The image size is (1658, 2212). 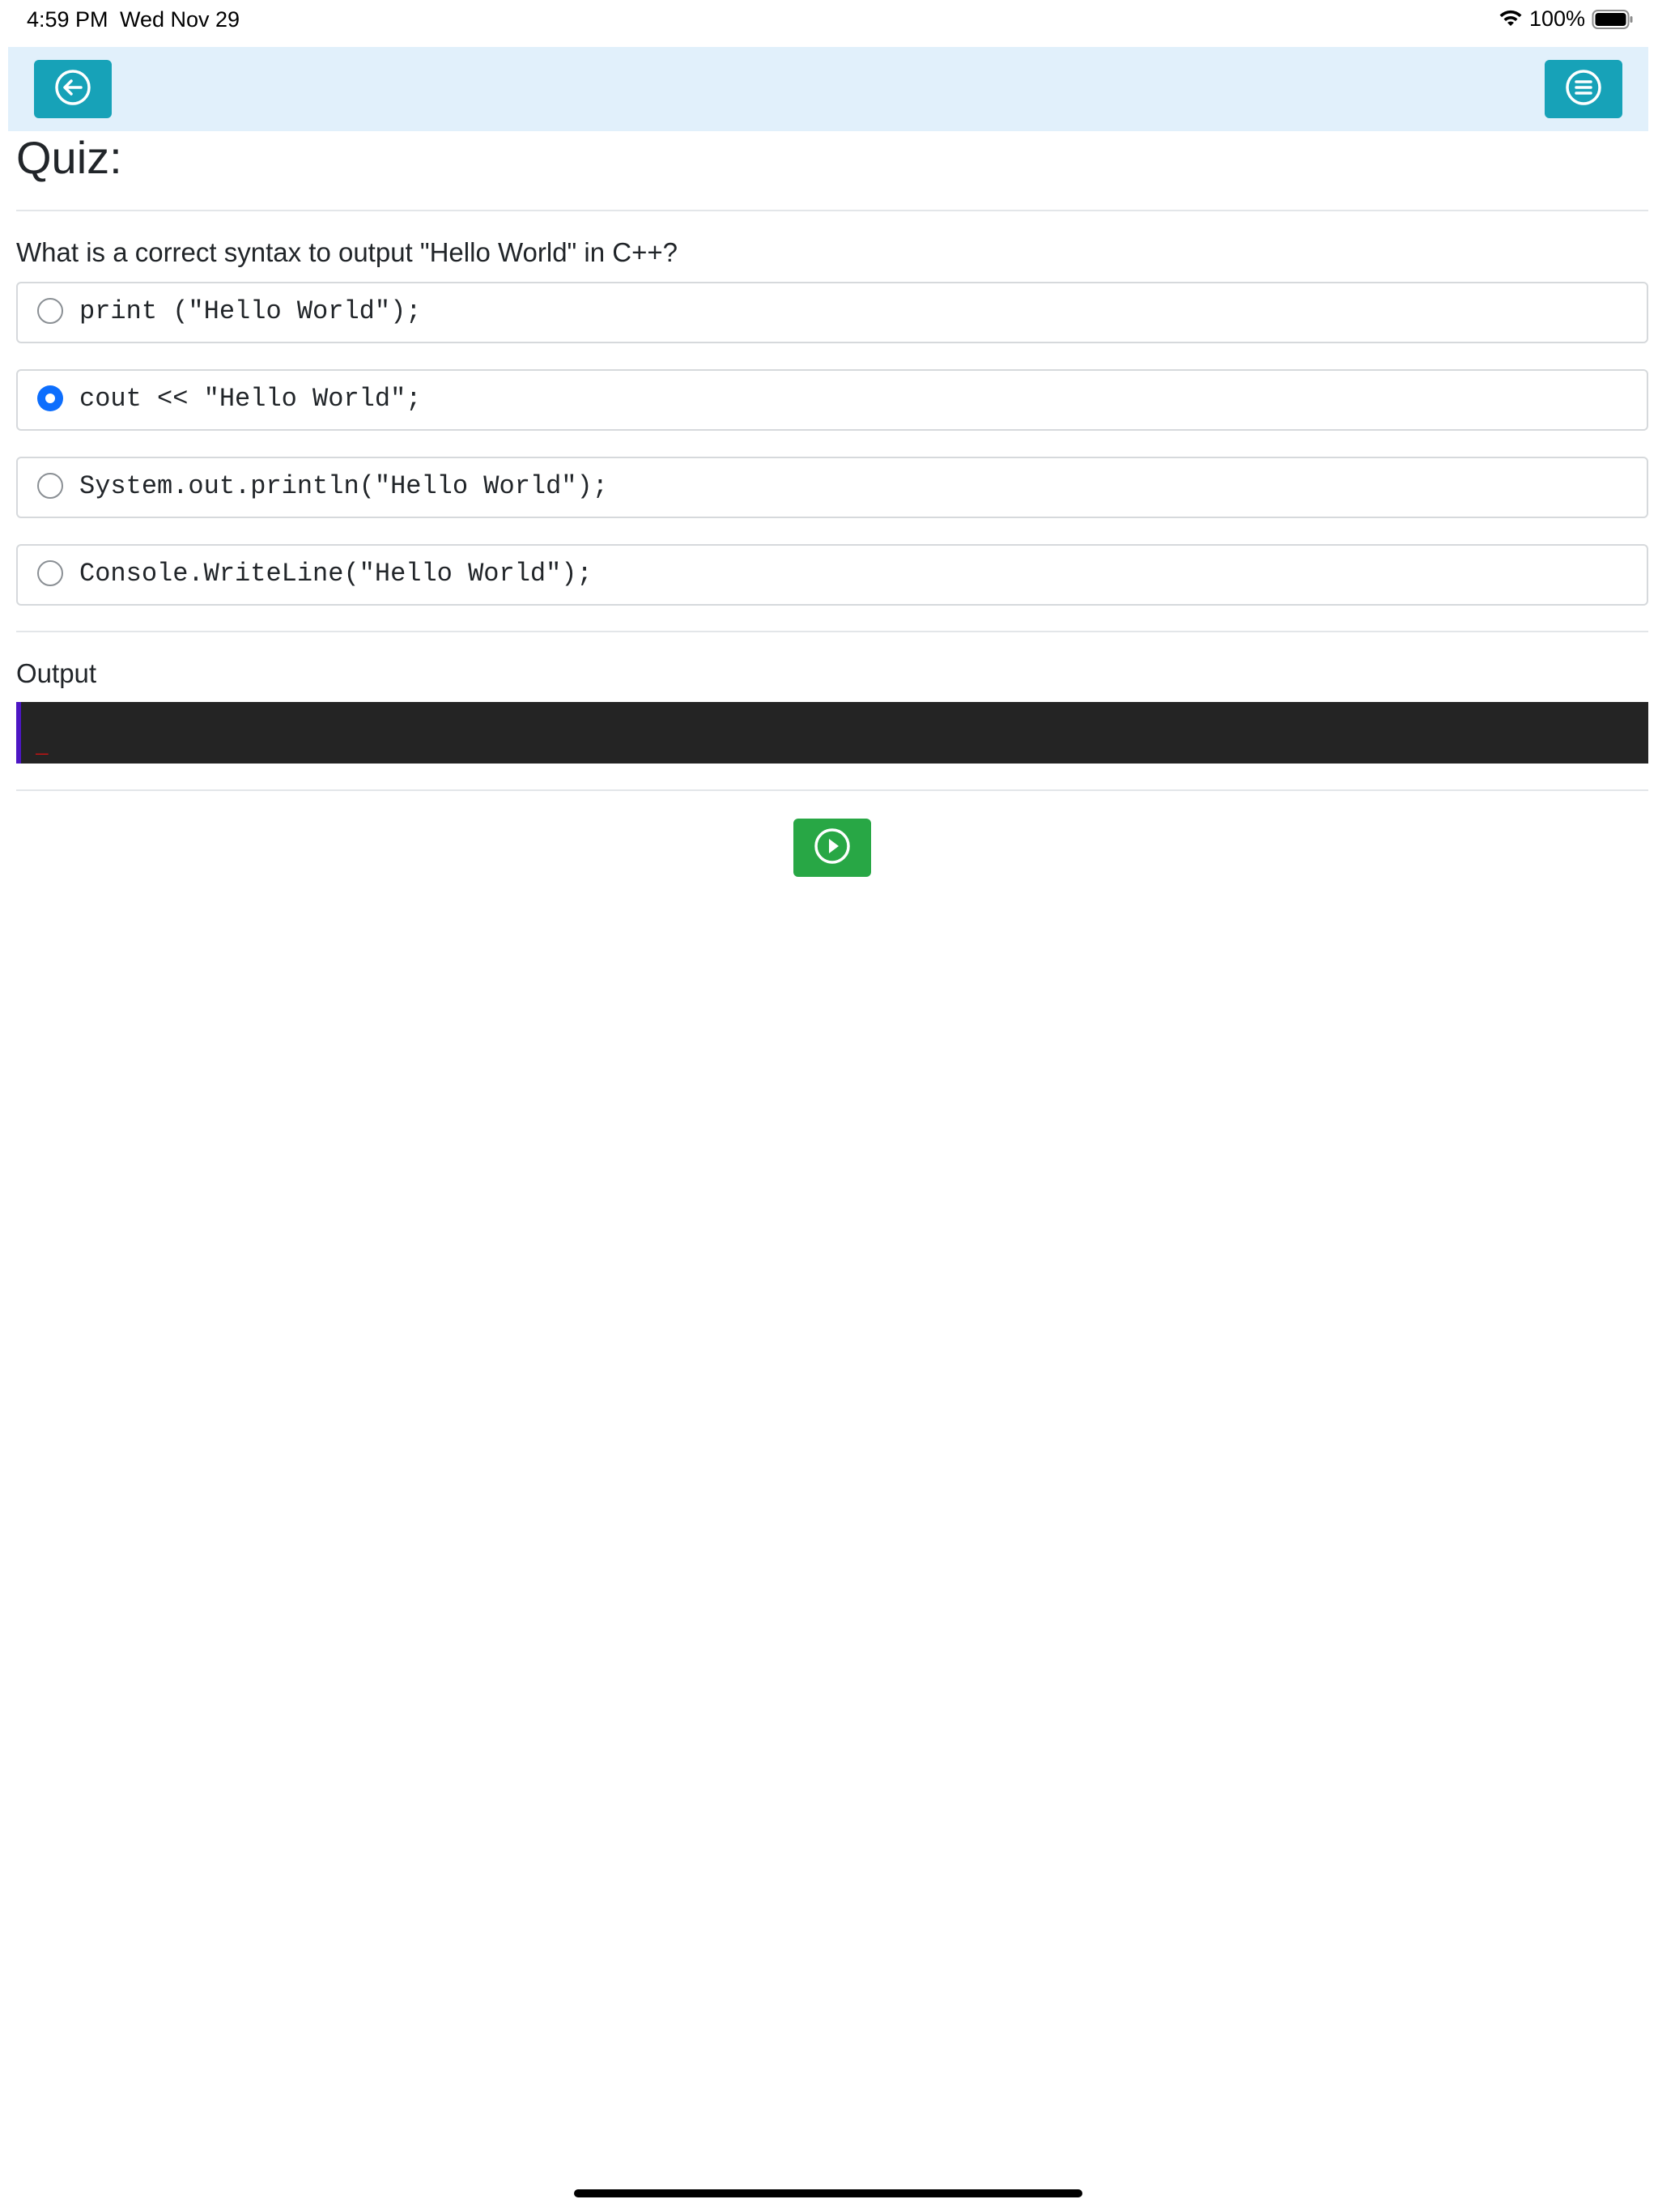 I want to click on arrow-left-circle-icon, so click(x=72, y=89).